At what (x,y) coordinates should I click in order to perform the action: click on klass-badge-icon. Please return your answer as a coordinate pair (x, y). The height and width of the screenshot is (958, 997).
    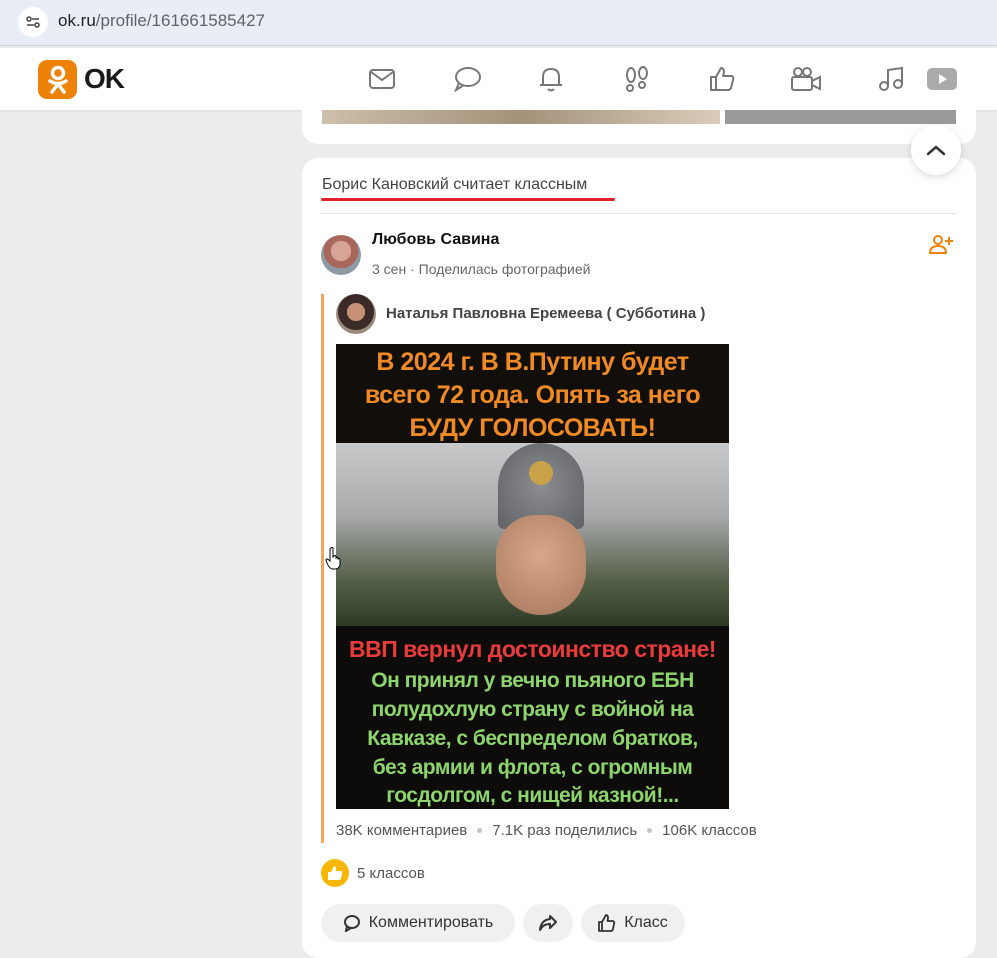
    Looking at the image, I should click on (335, 873).